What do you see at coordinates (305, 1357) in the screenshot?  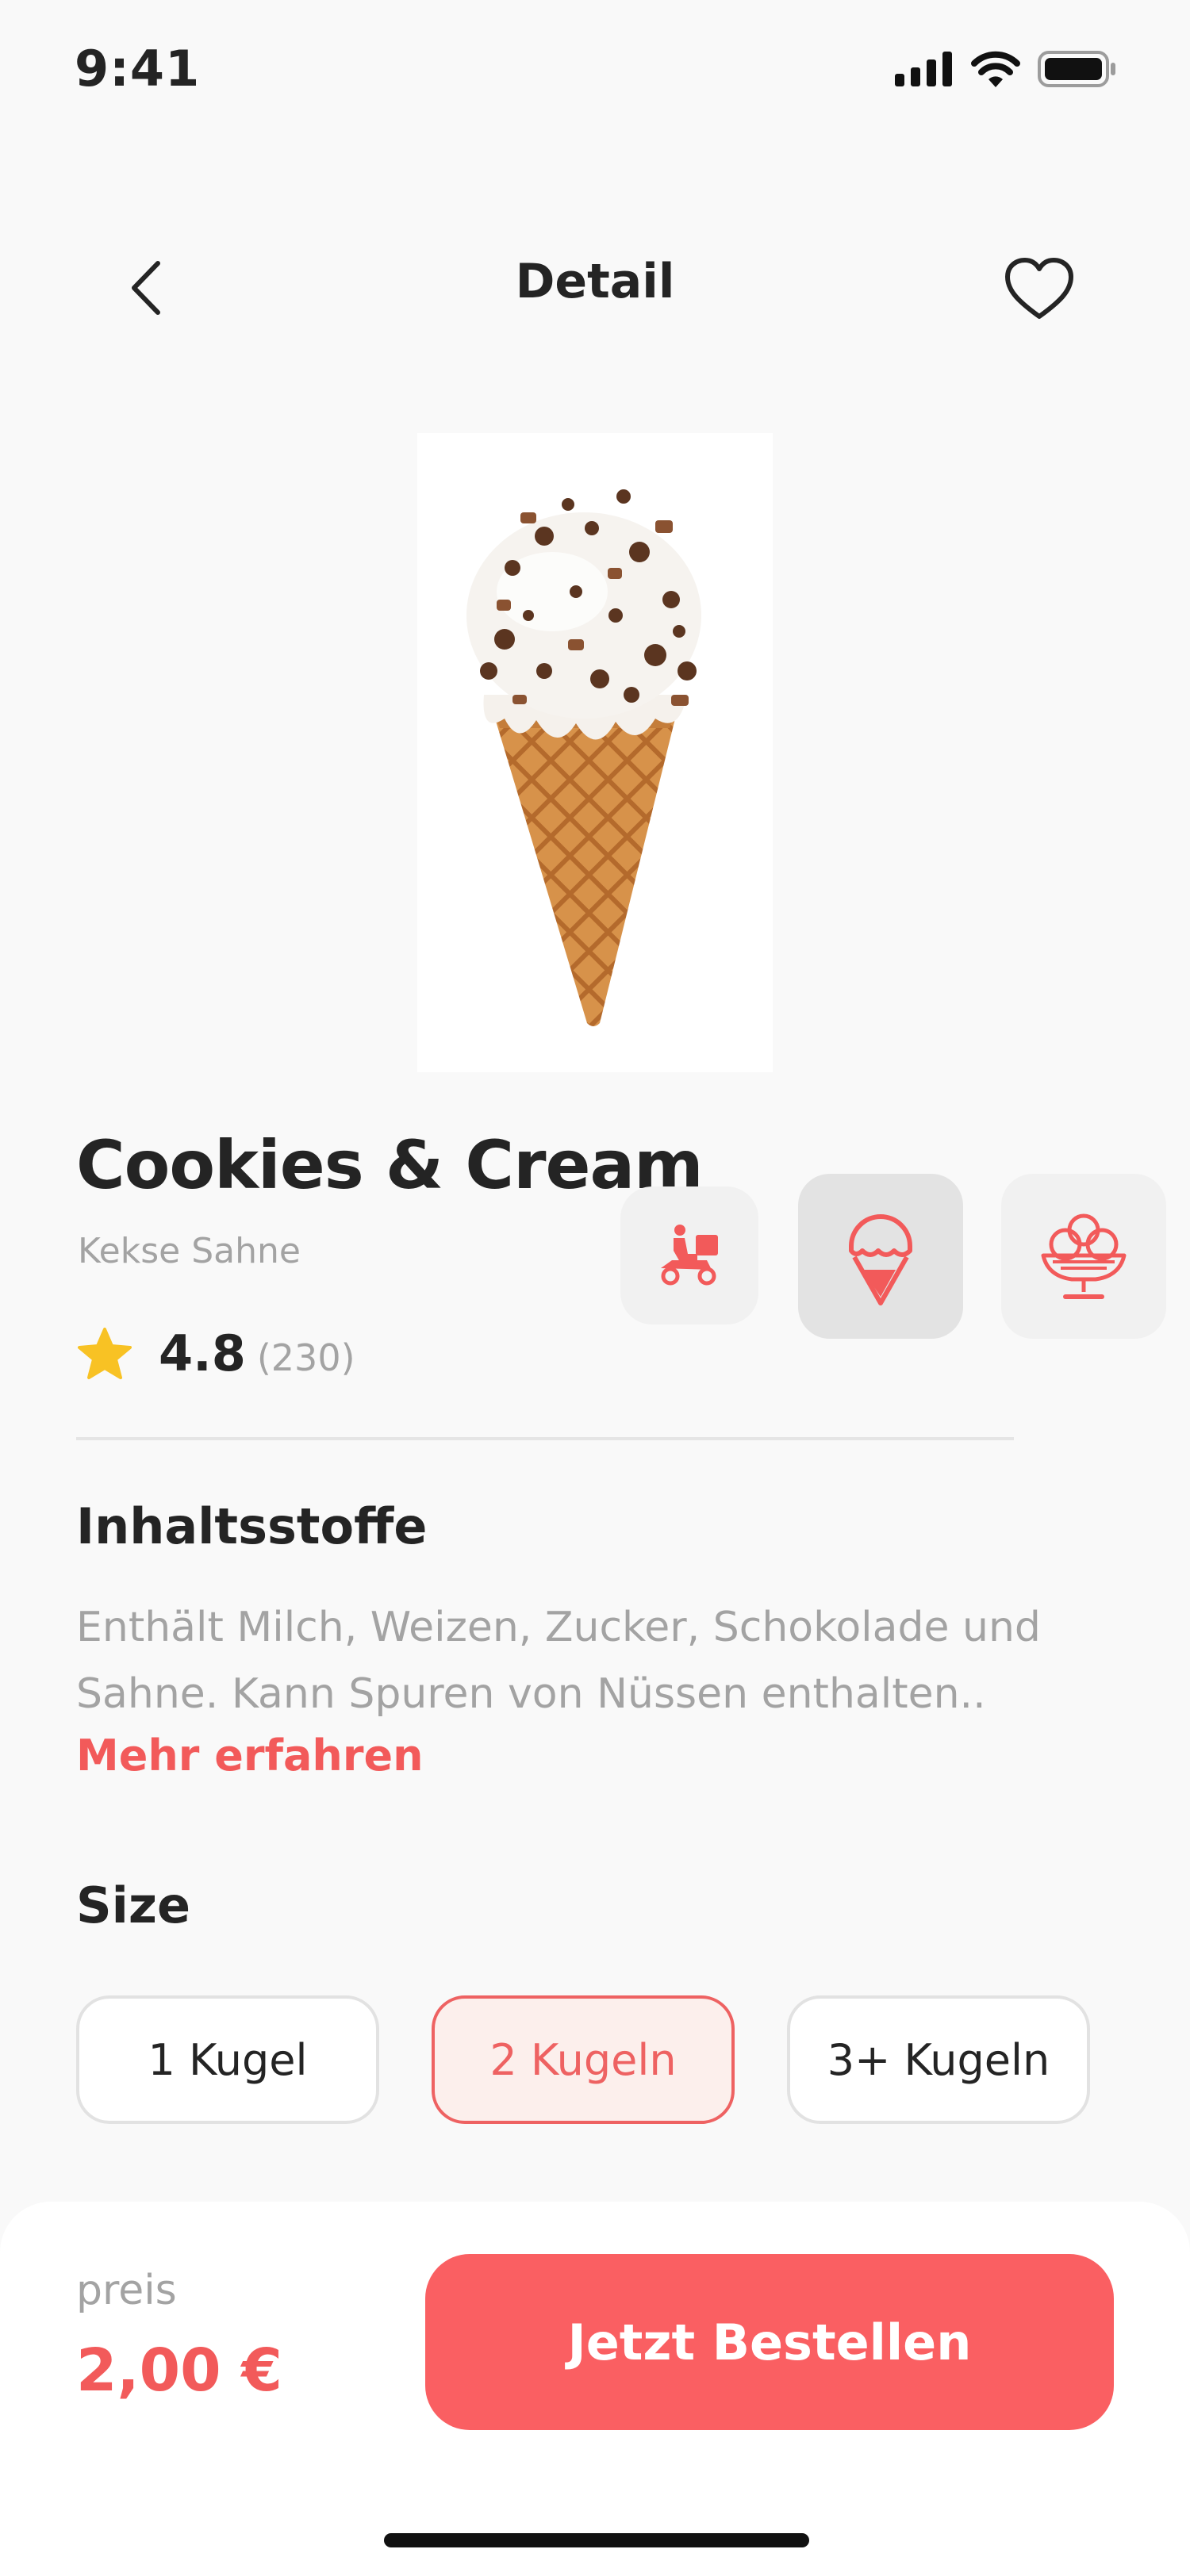 I see `rating-count: (230)` at bounding box center [305, 1357].